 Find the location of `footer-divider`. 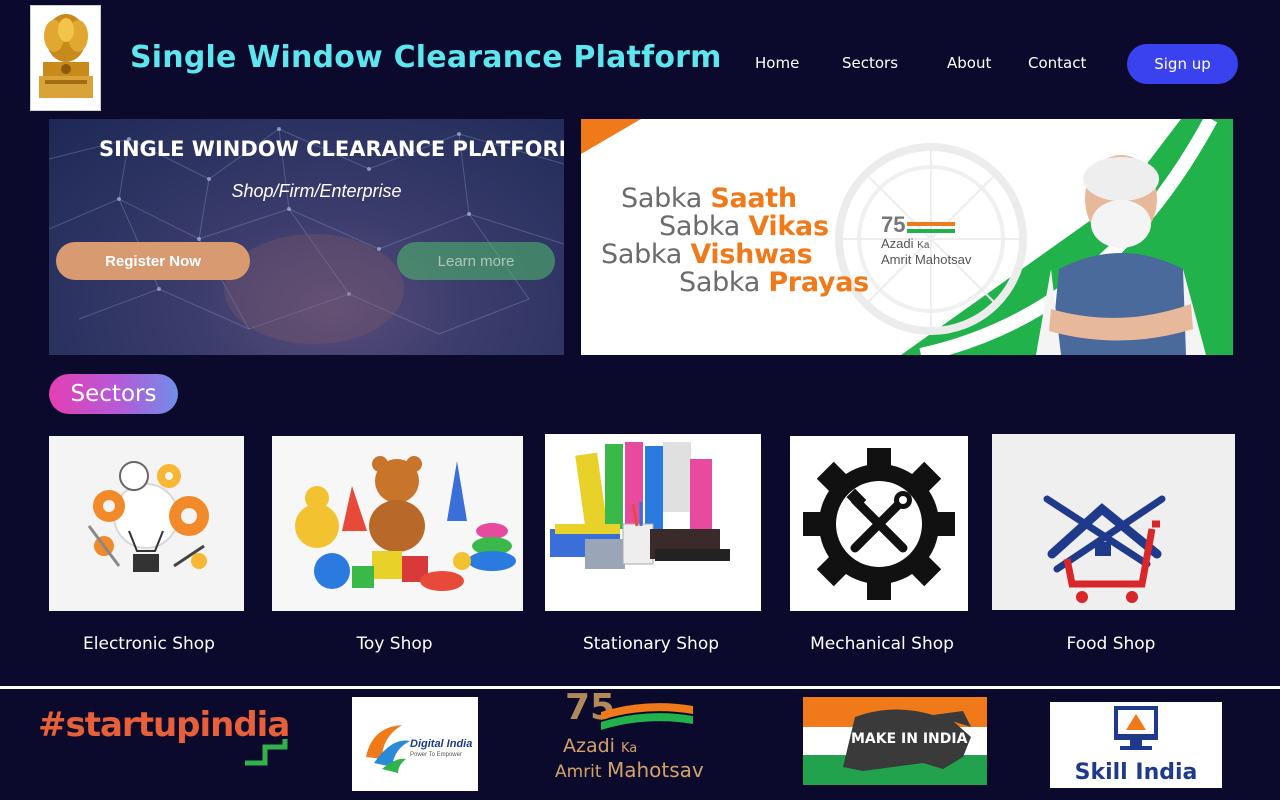

footer-divider is located at coordinates (640, 687).